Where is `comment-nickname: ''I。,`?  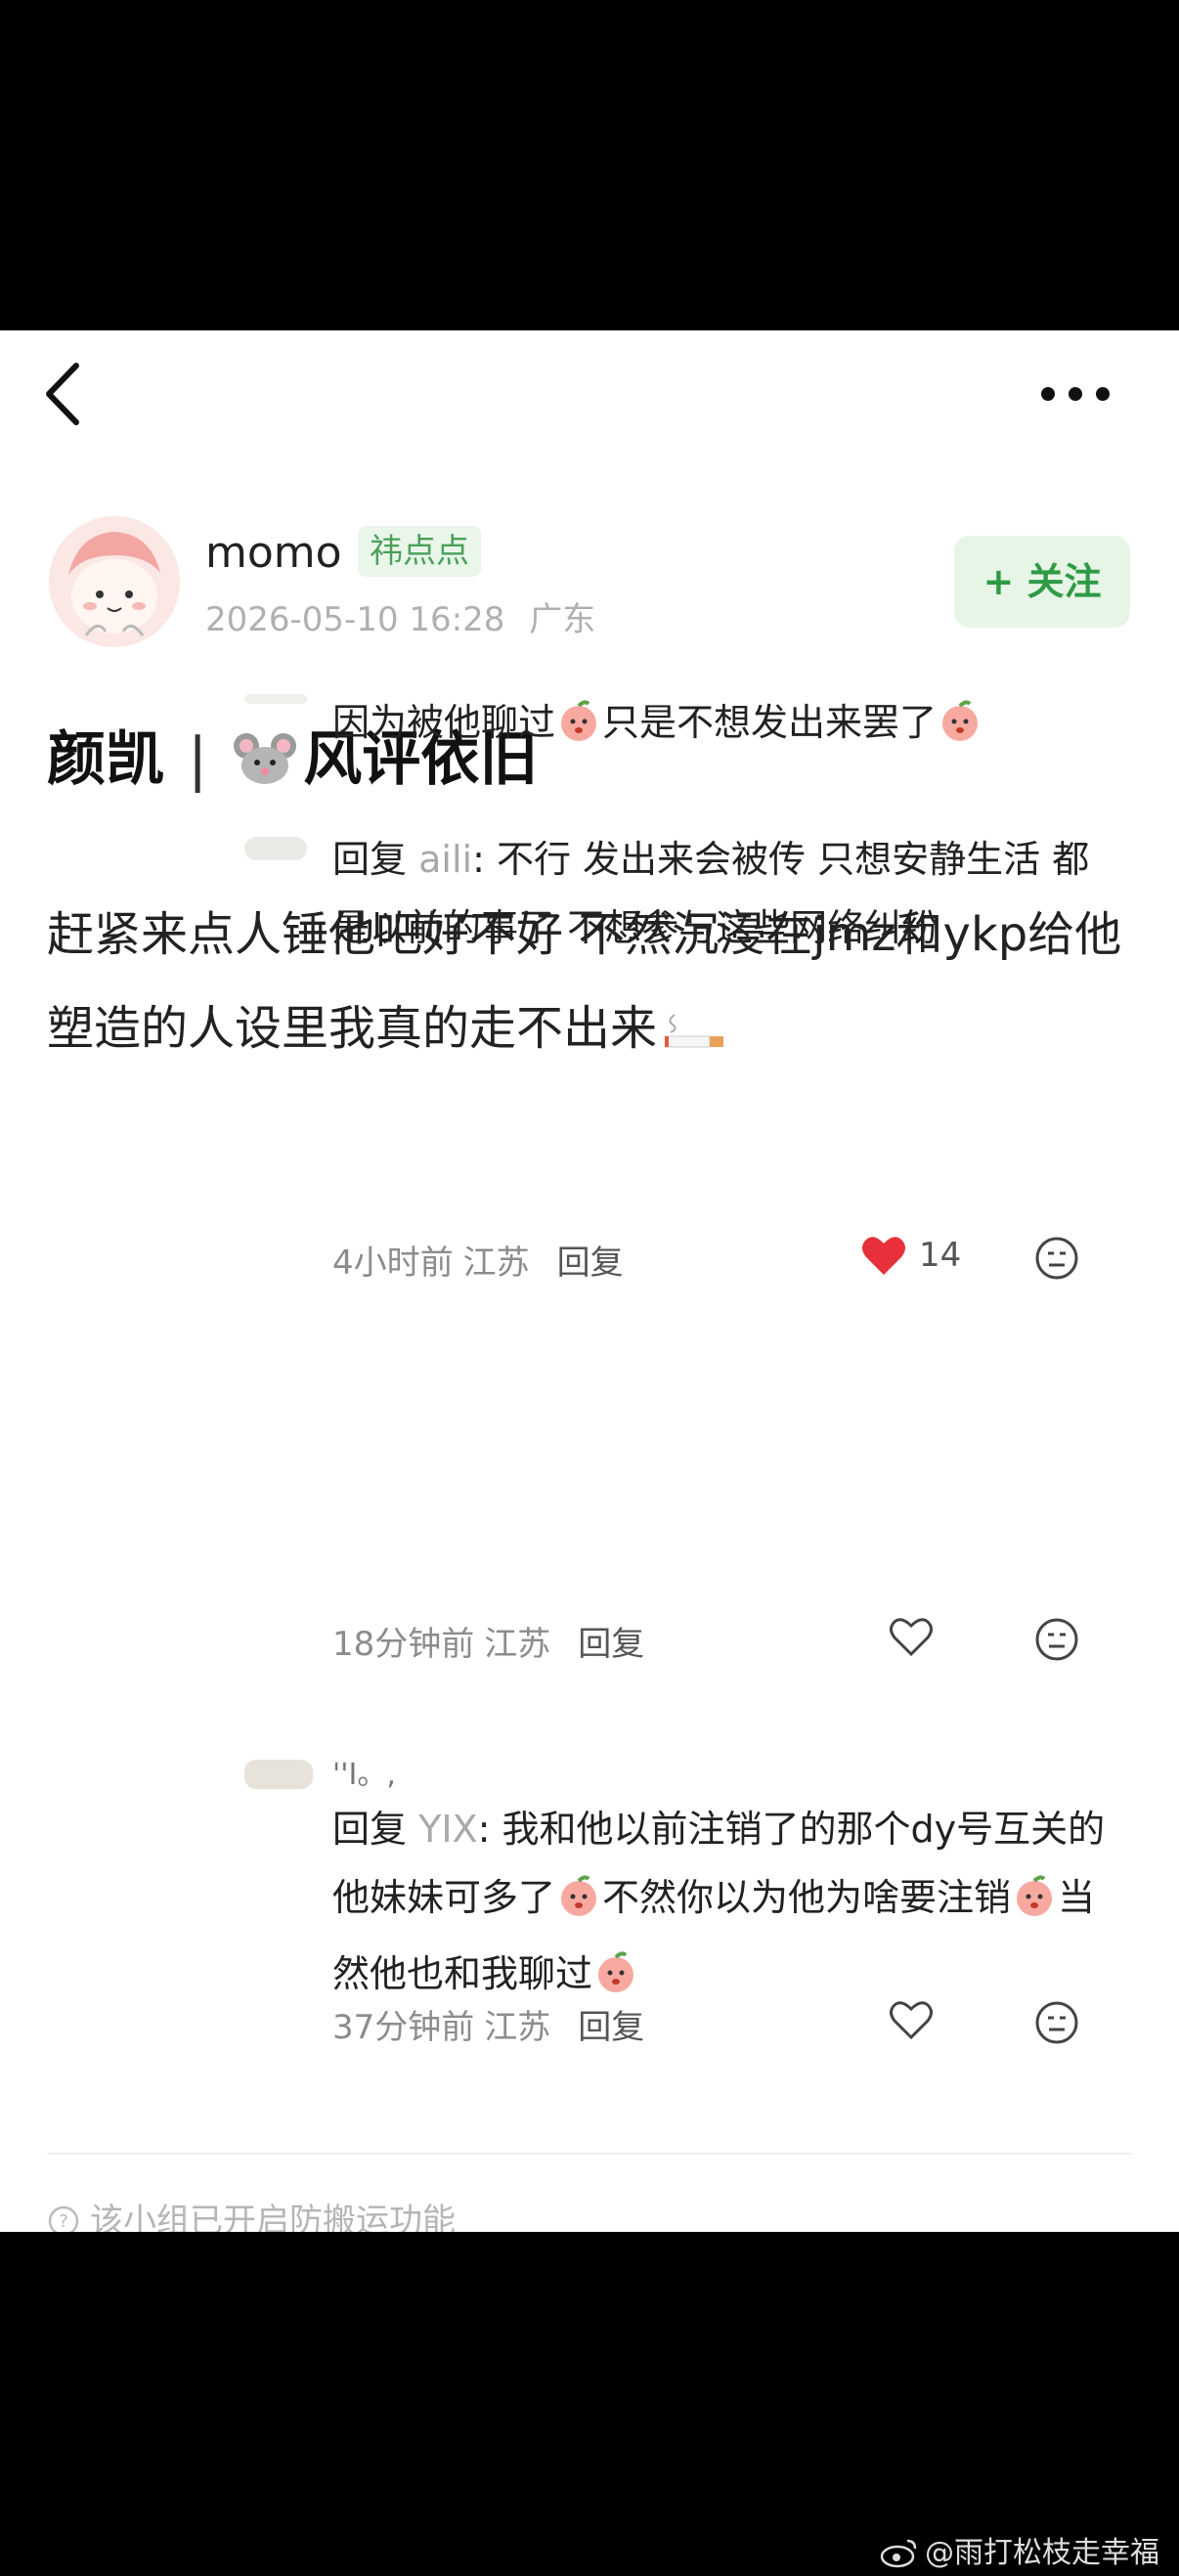
comment-nickname: ''I。, is located at coordinates (364, 1772).